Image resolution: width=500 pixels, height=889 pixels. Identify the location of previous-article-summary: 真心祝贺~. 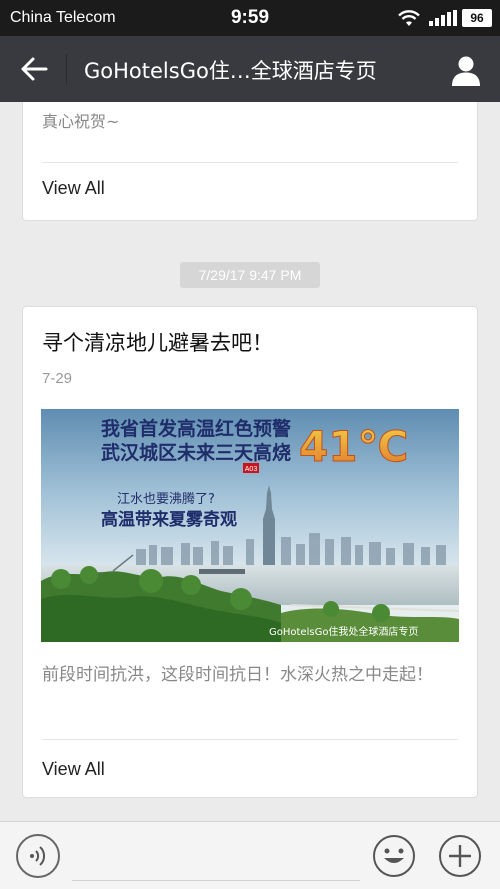
(81, 121).